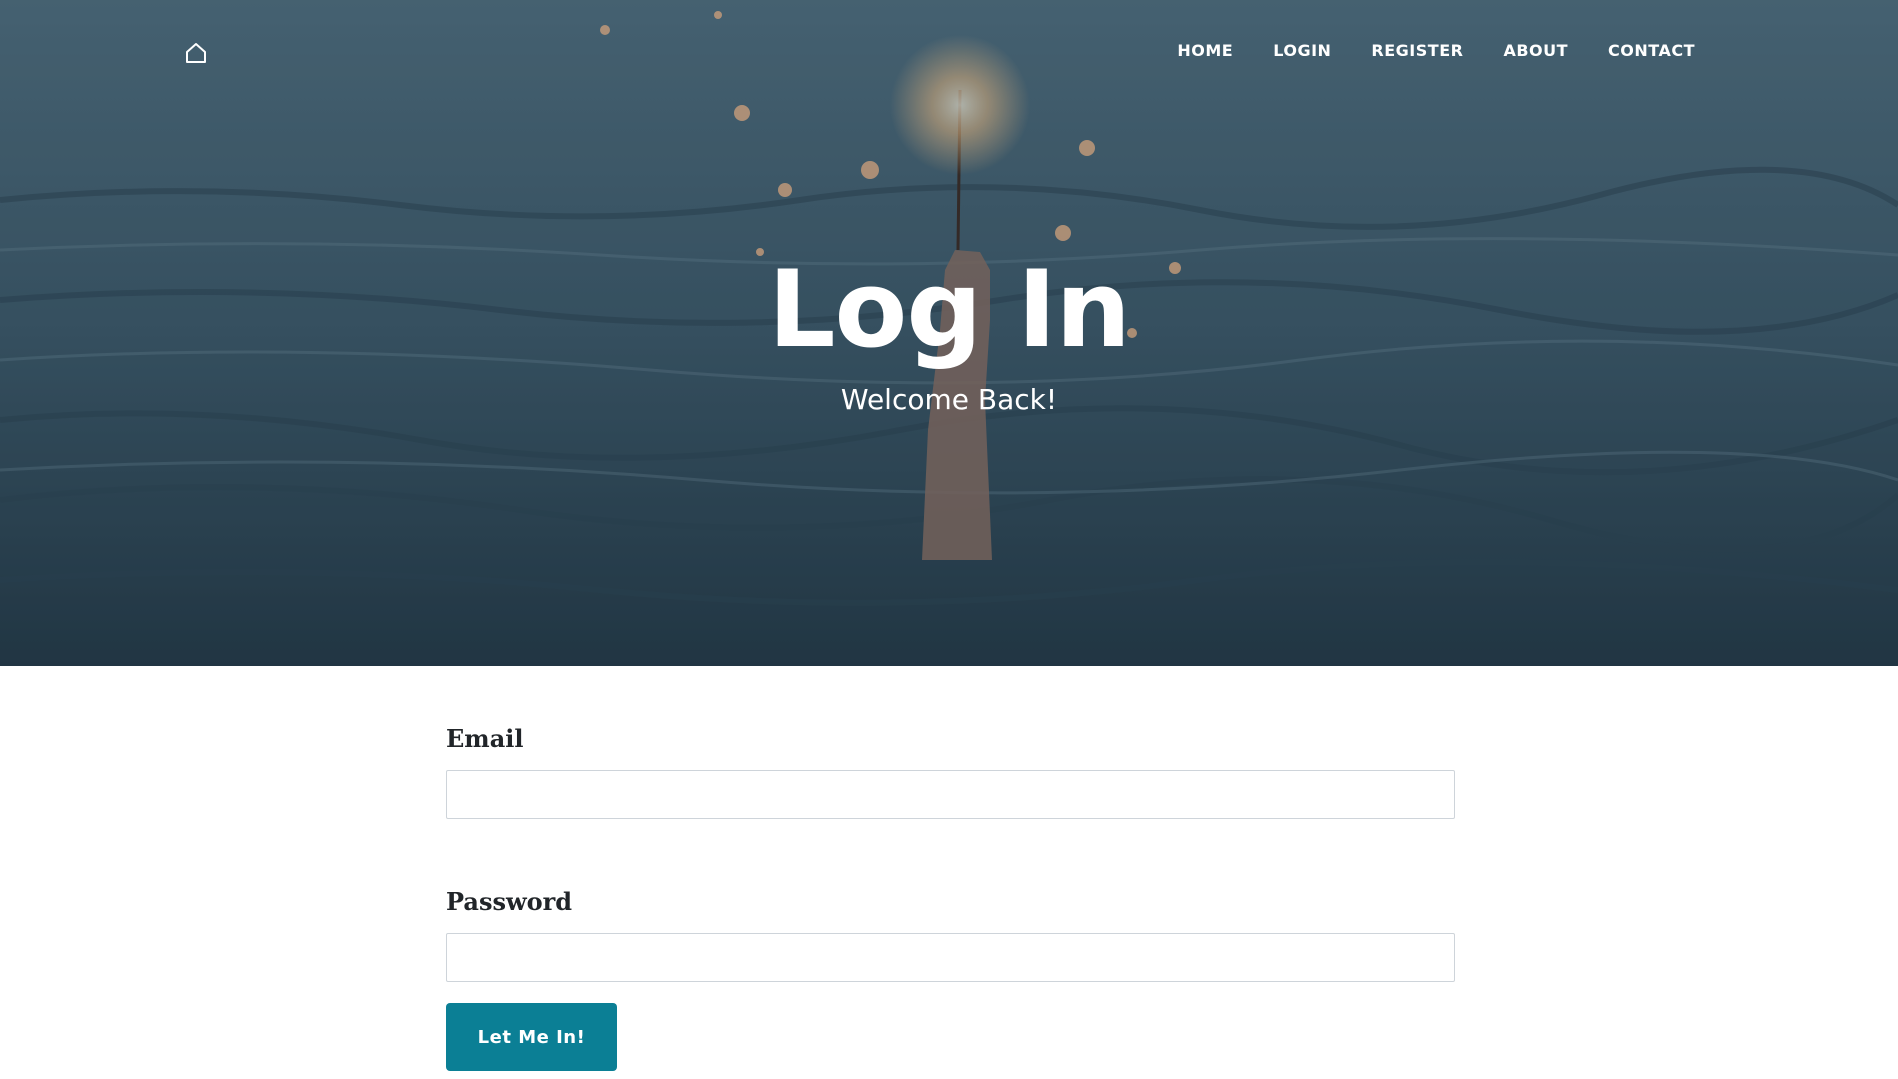 The image size is (1898, 1079). I want to click on nav-item-login: LOGIN, so click(1302, 51).